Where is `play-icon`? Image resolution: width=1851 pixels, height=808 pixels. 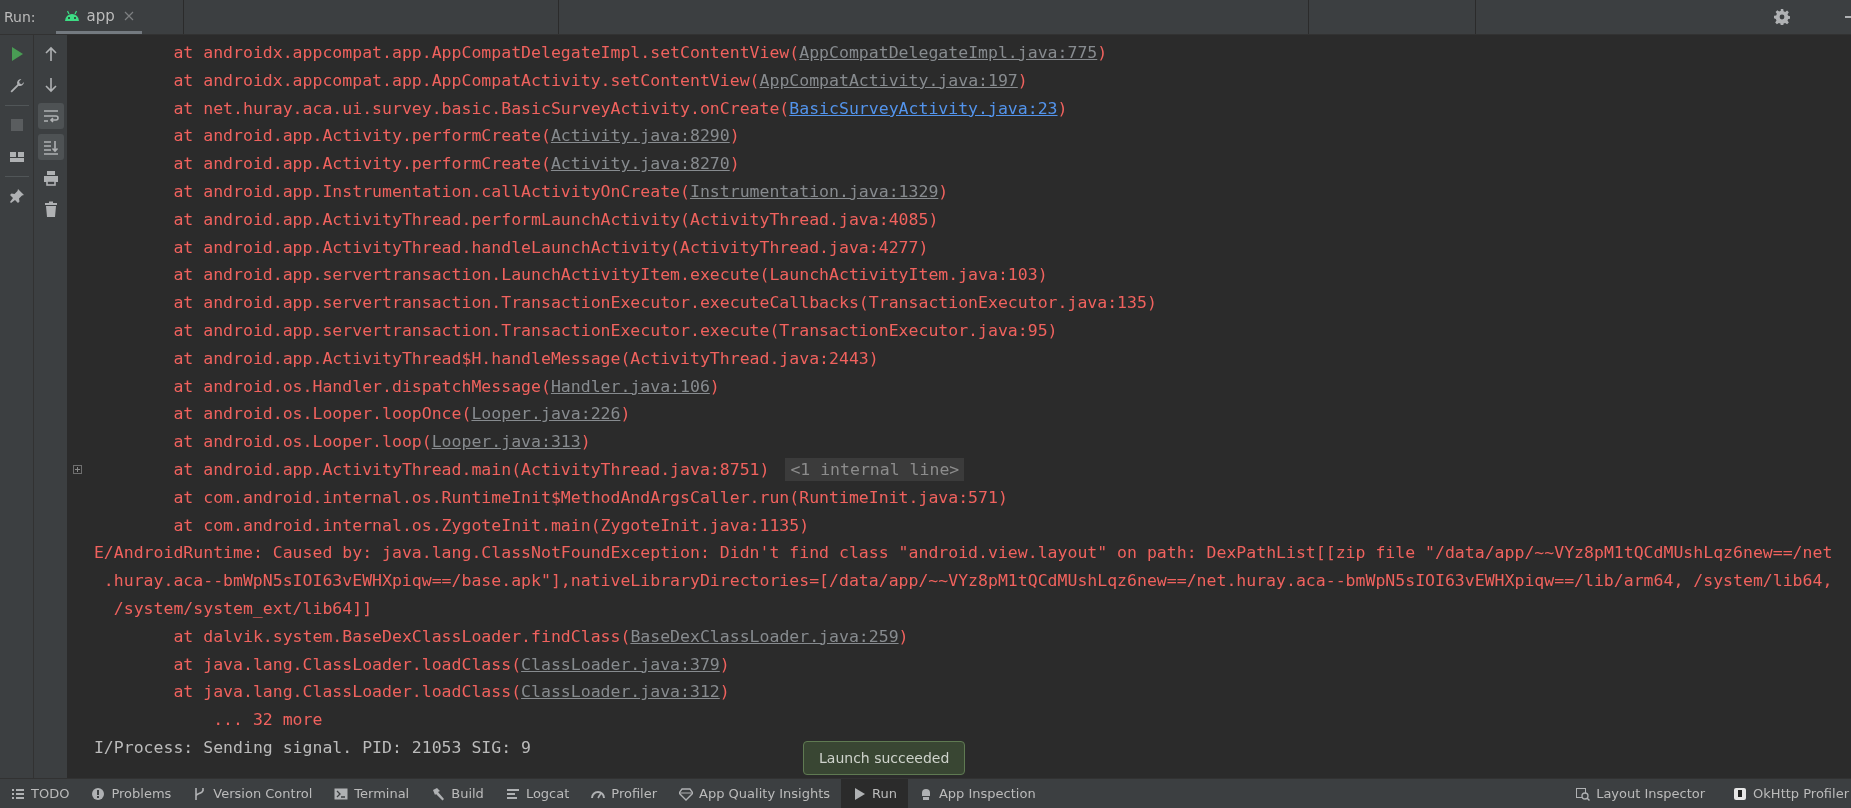 play-icon is located at coordinates (859, 793).